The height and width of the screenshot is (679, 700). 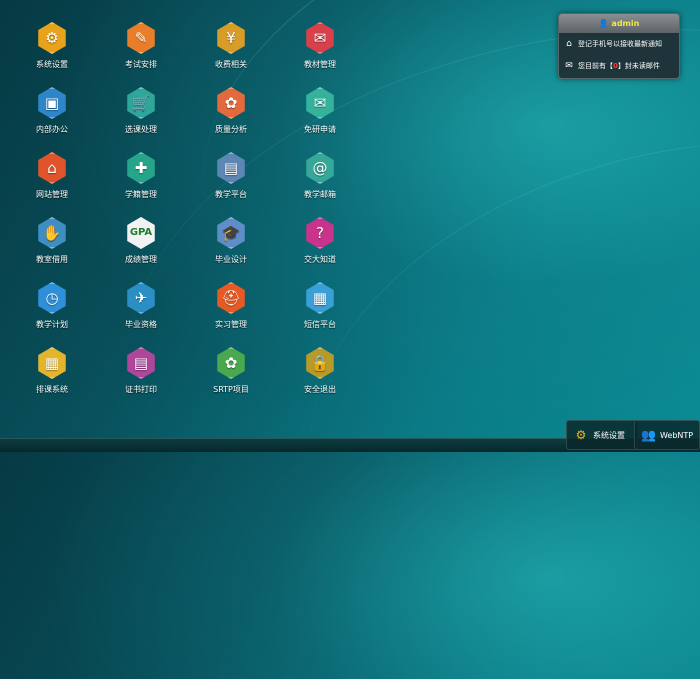 I want to click on app-icon: ?, so click(x=320, y=233).